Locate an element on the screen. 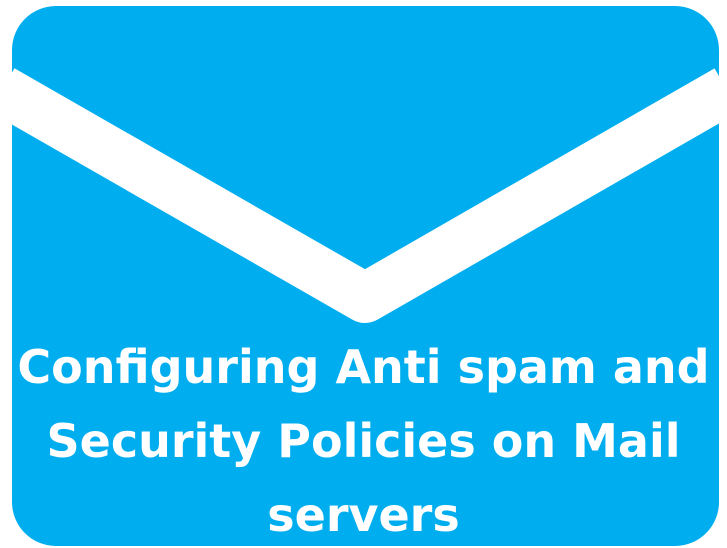 Image resolution: width=727 pixels, height=548 pixels. title-line-3: servers is located at coordinates (363, 515).